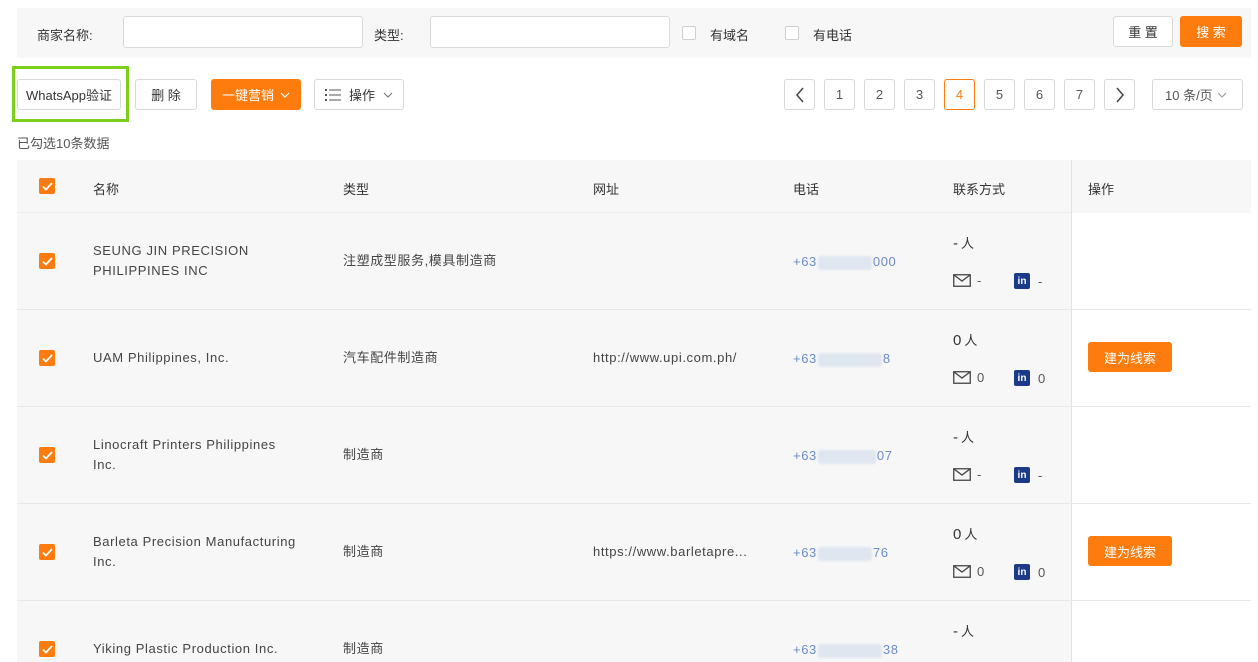  Describe the element at coordinates (884, 261) in the screenshot. I see `phone-suffix: 000` at that location.